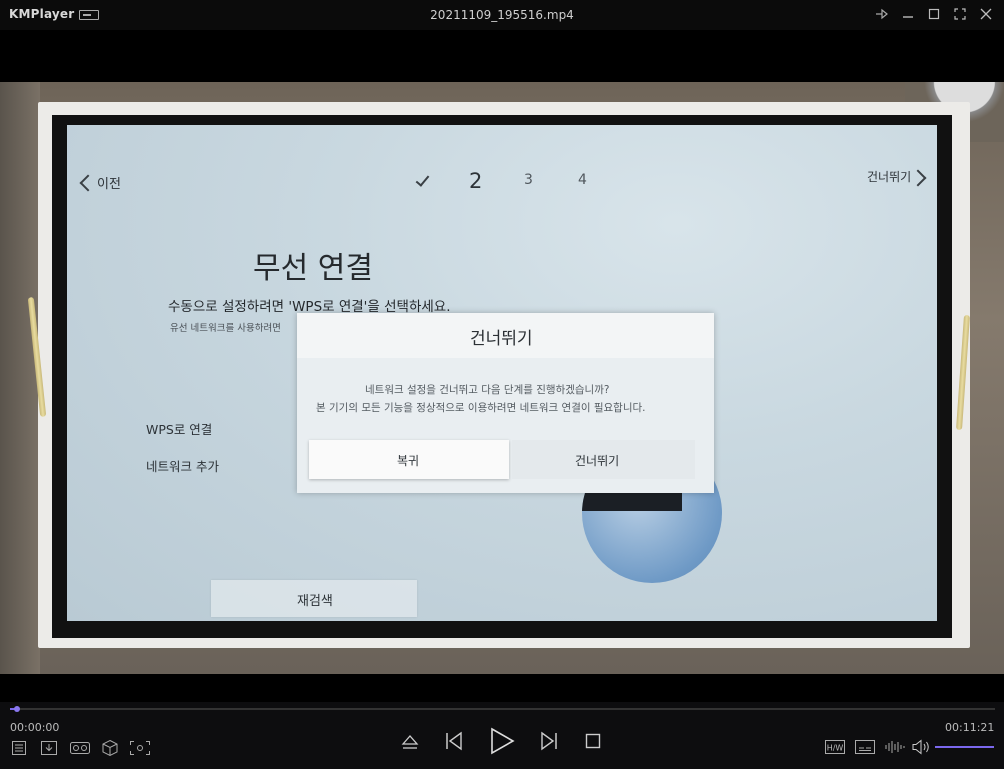 The height and width of the screenshot is (769, 1004). What do you see at coordinates (882, 14) in the screenshot?
I see `pin-icon` at bounding box center [882, 14].